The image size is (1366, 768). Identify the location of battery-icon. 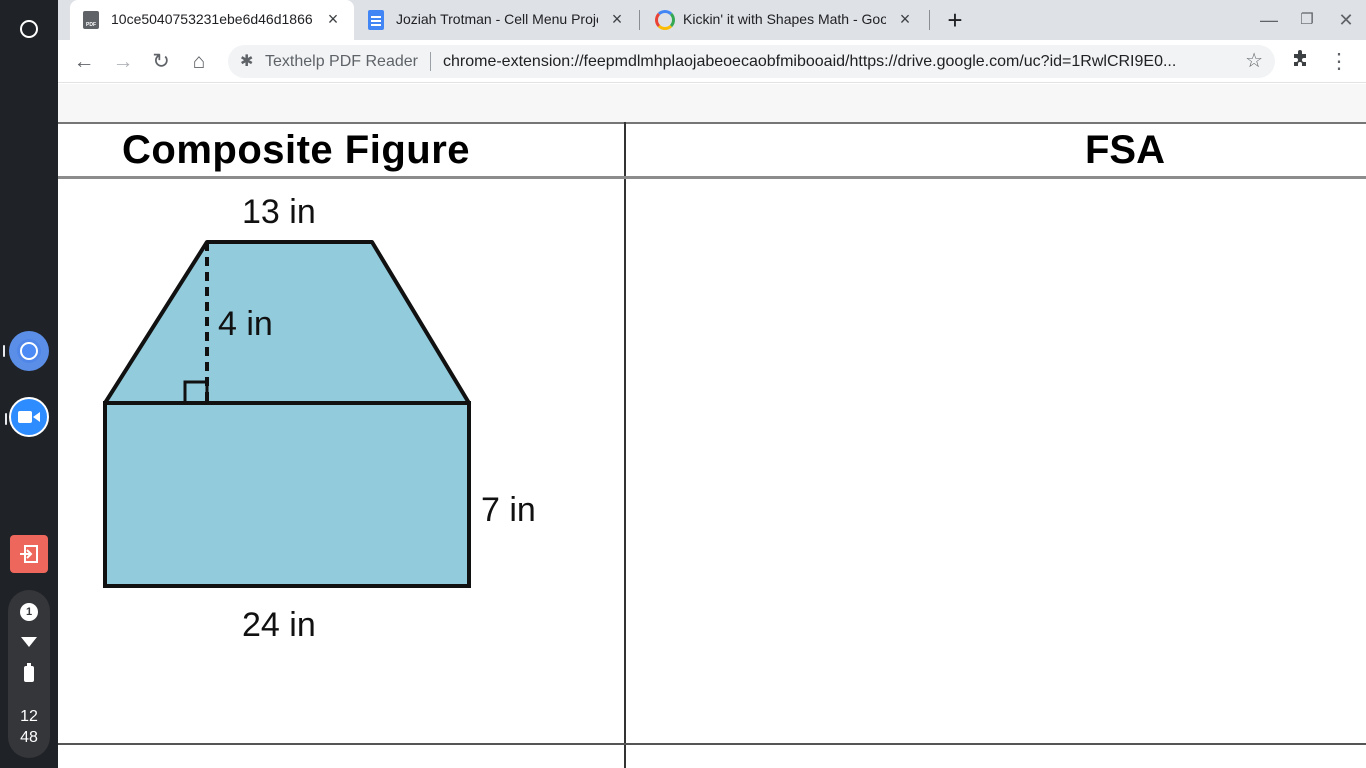
(29, 672).